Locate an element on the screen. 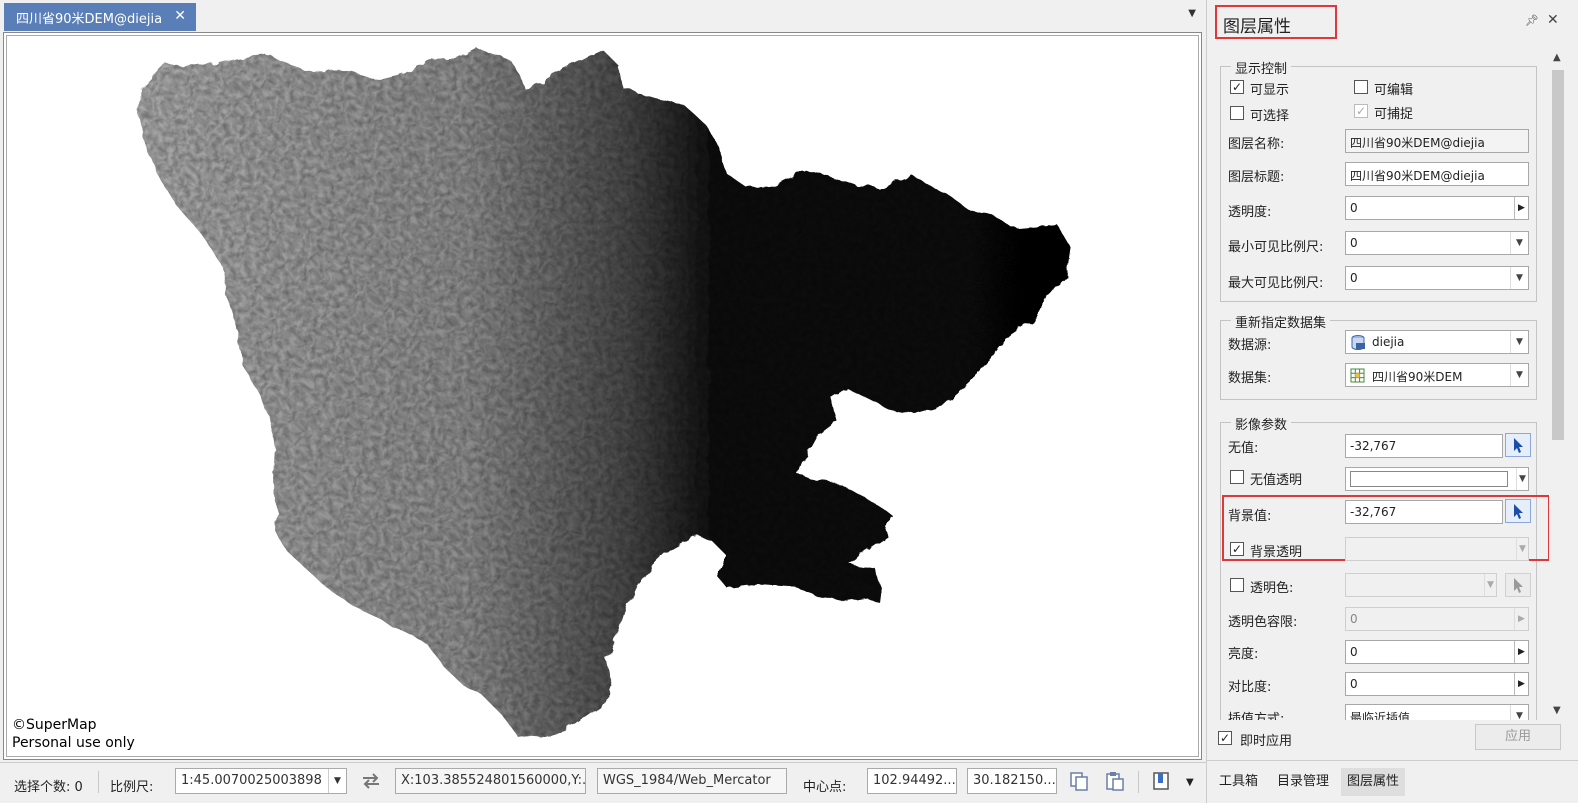 The image size is (1578, 803). nodata-transparent-checkbox is located at coordinates (1237, 477).